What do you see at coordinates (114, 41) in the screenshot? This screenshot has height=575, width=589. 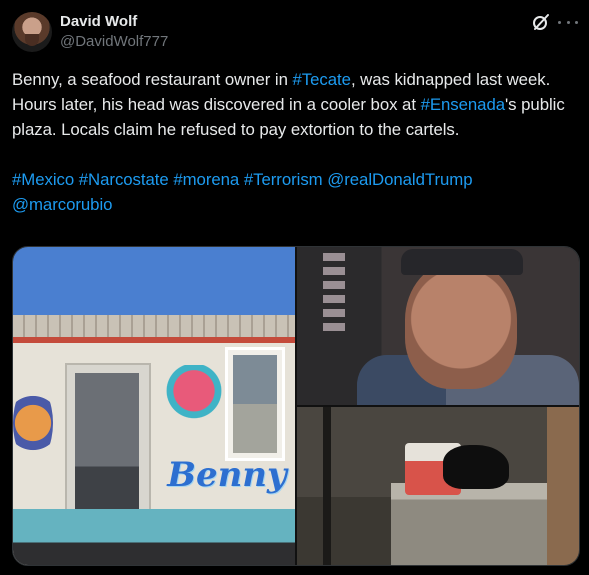 I see `author-handle: @DavidWolf777` at bounding box center [114, 41].